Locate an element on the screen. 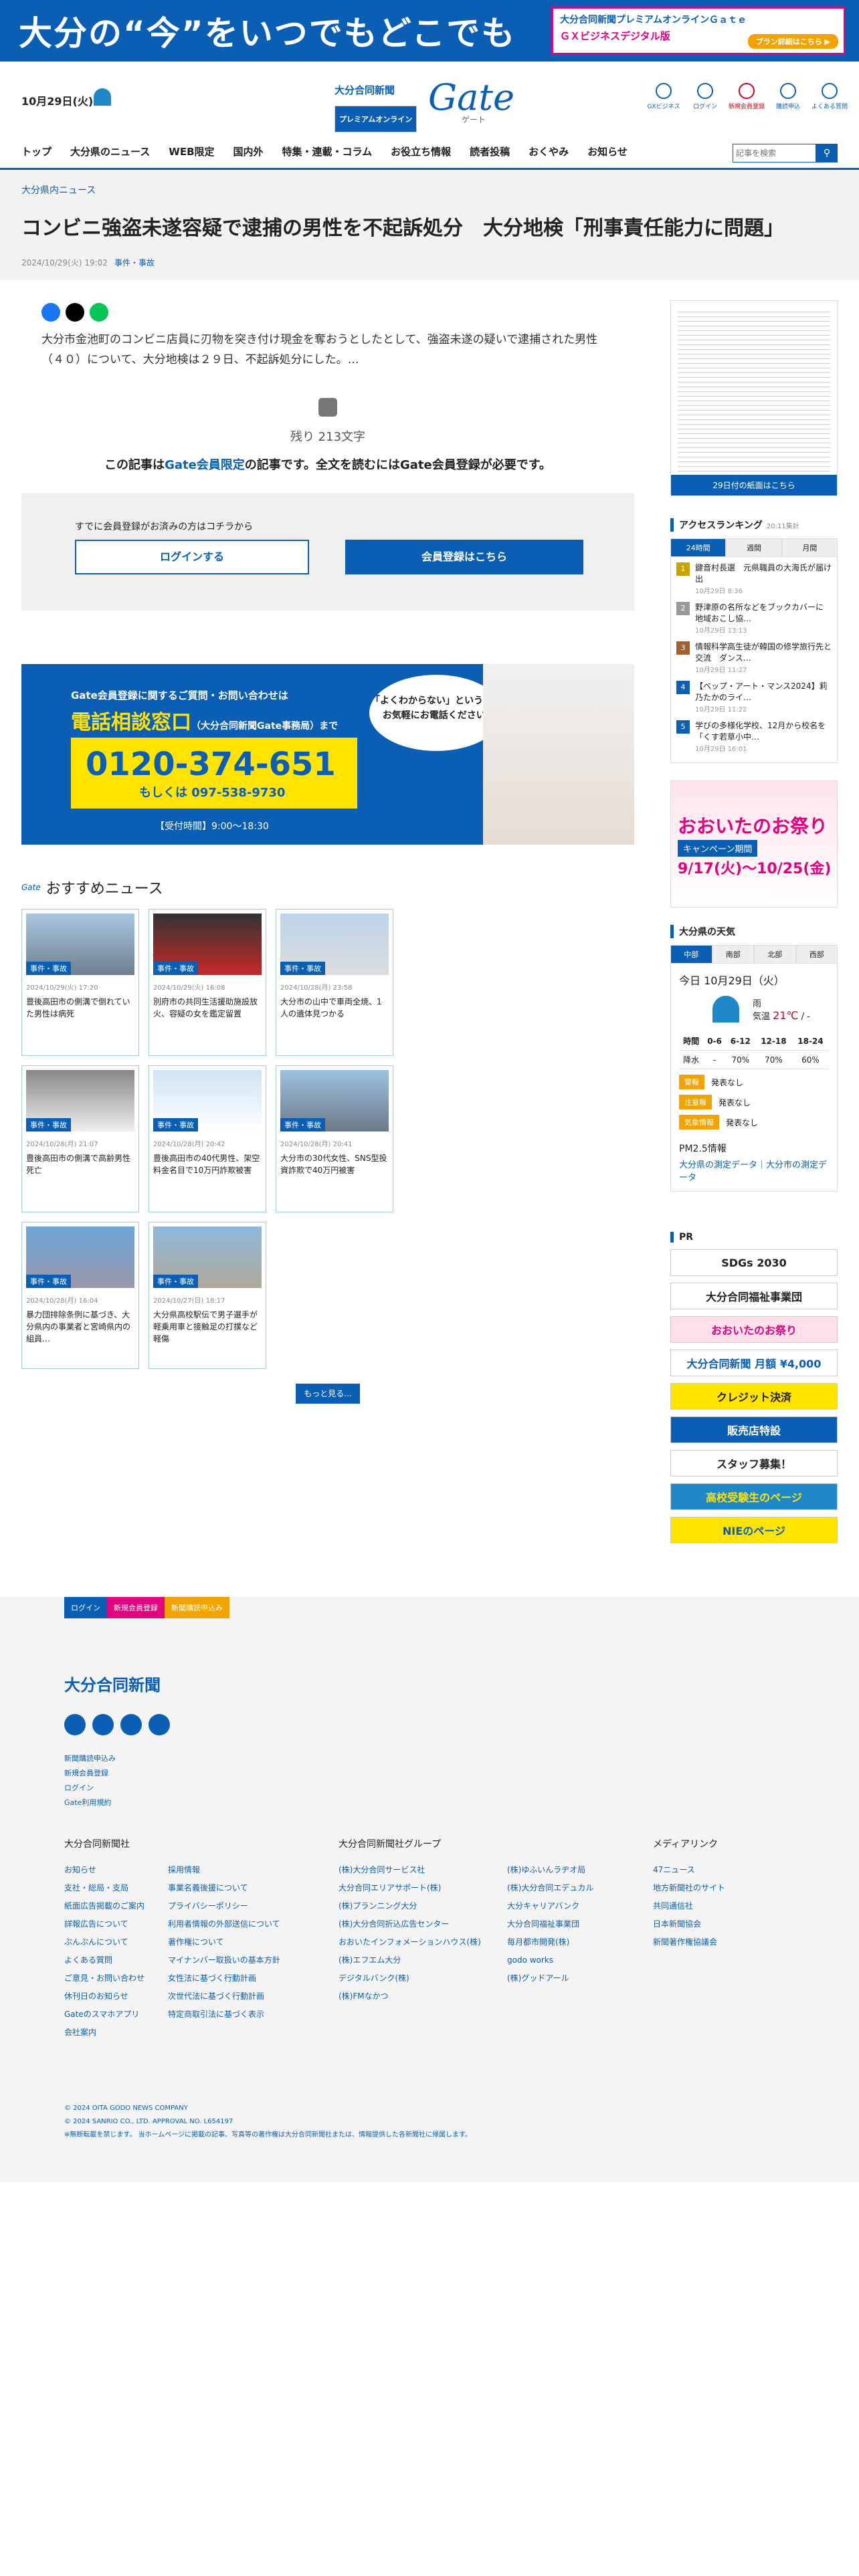 The image size is (859, 2576). nav-useful: お役立ち情報 is located at coordinates (421, 151).